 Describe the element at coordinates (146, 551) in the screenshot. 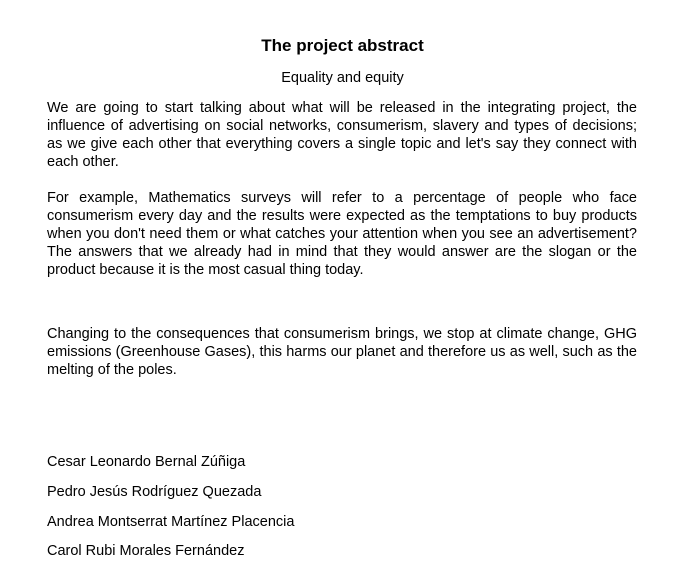

I see `author-name: Carol Rubi Morales Fernández` at that location.